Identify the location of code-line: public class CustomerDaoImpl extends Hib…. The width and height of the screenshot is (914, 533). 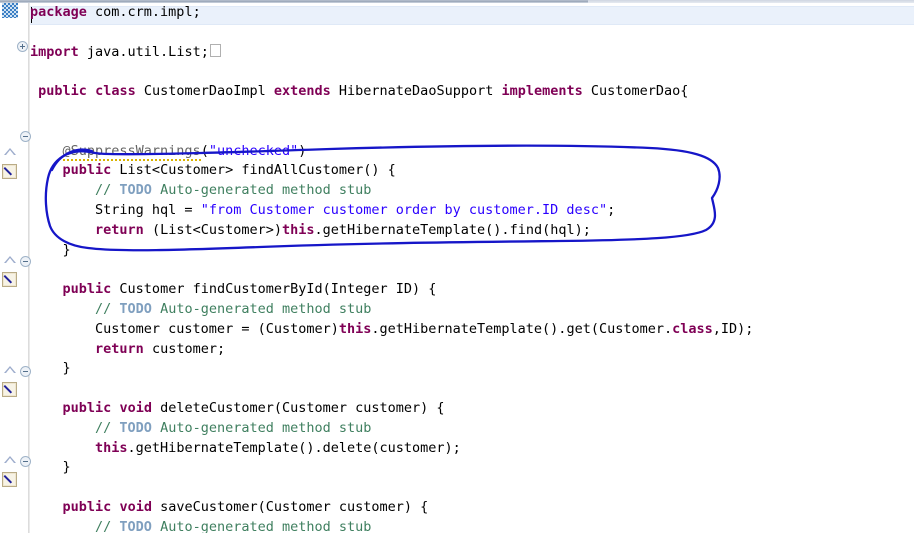
(472, 92).